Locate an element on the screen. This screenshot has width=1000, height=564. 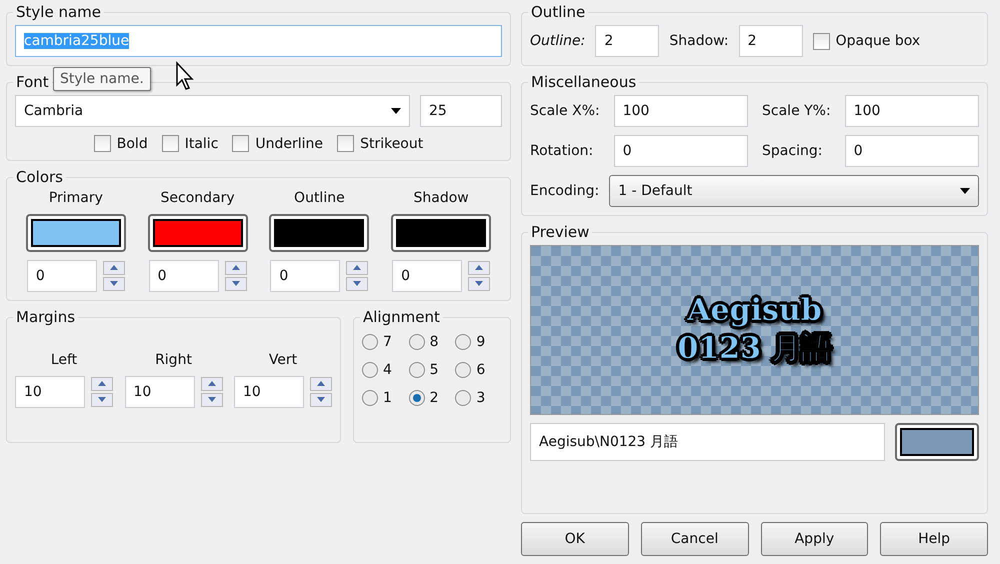
color-label: Outline is located at coordinates (319, 198).